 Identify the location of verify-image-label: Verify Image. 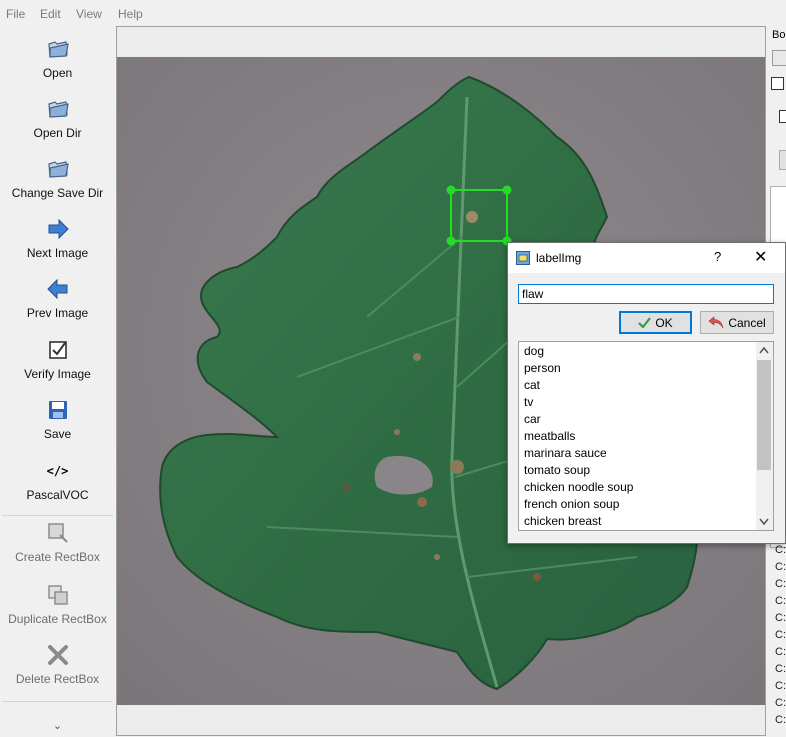
(57, 374).